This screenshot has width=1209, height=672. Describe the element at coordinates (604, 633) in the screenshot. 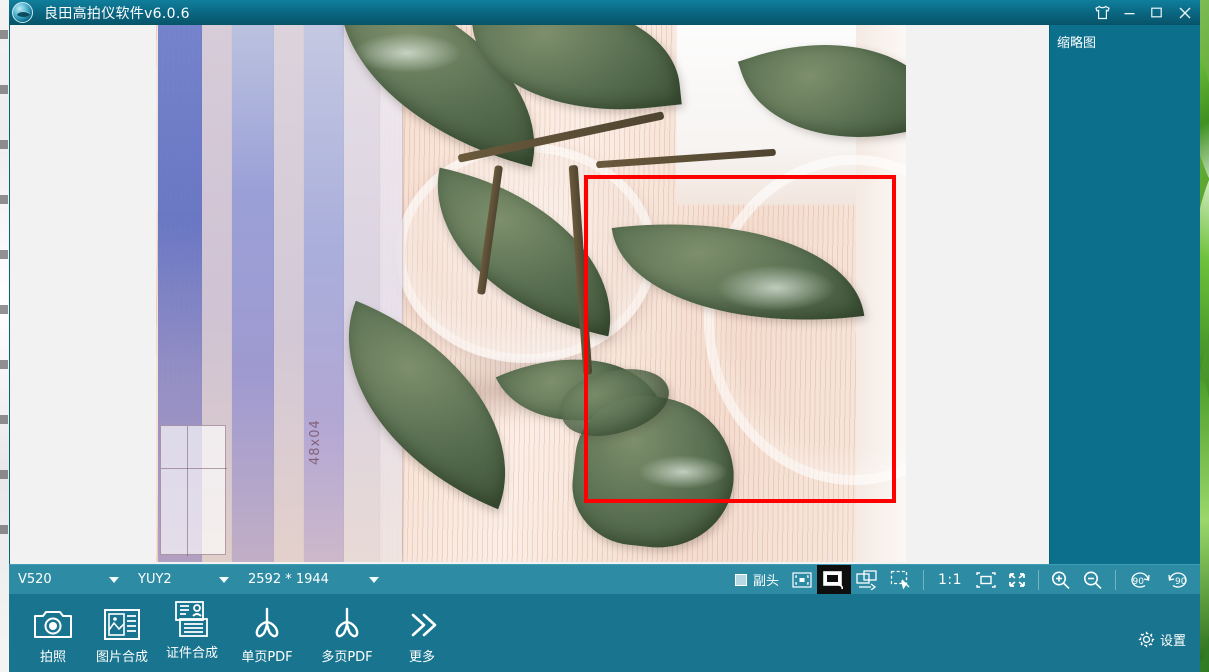

I see `bottom-toolbar: 拍照 图片合成 证件合成 单页PDF 多页PDF 更多 设置` at that location.